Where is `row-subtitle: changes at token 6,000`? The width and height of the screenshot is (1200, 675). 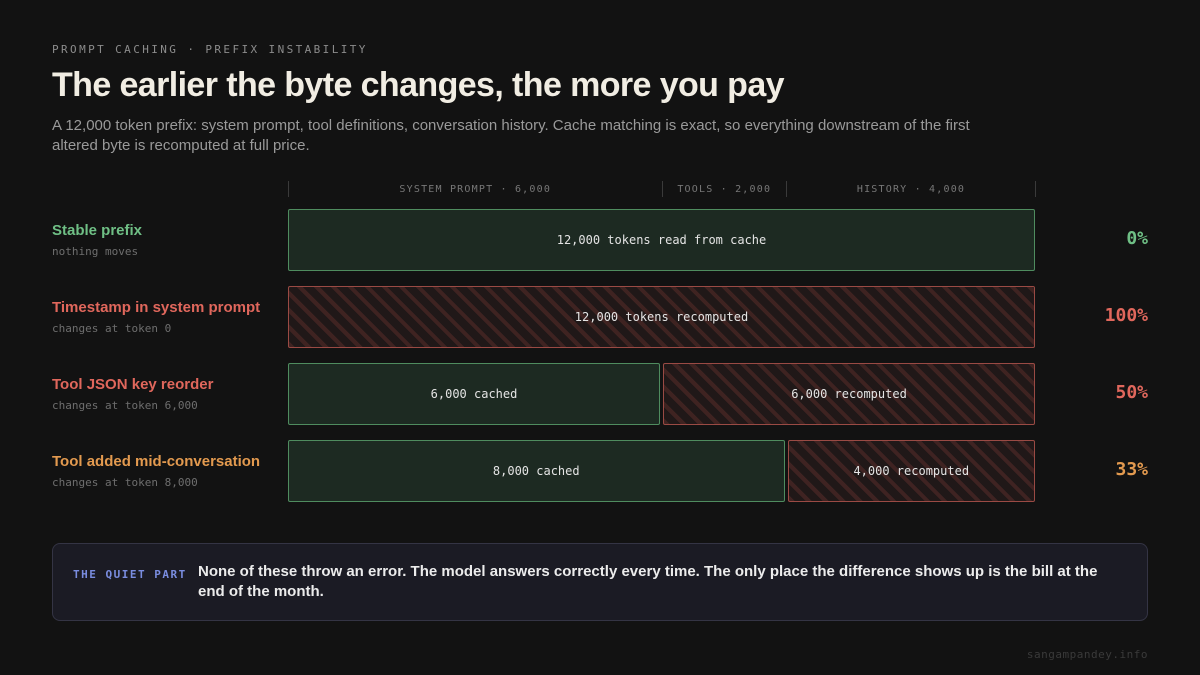
row-subtitle: changes at token 6,000 is located at coordinates (125, 405).